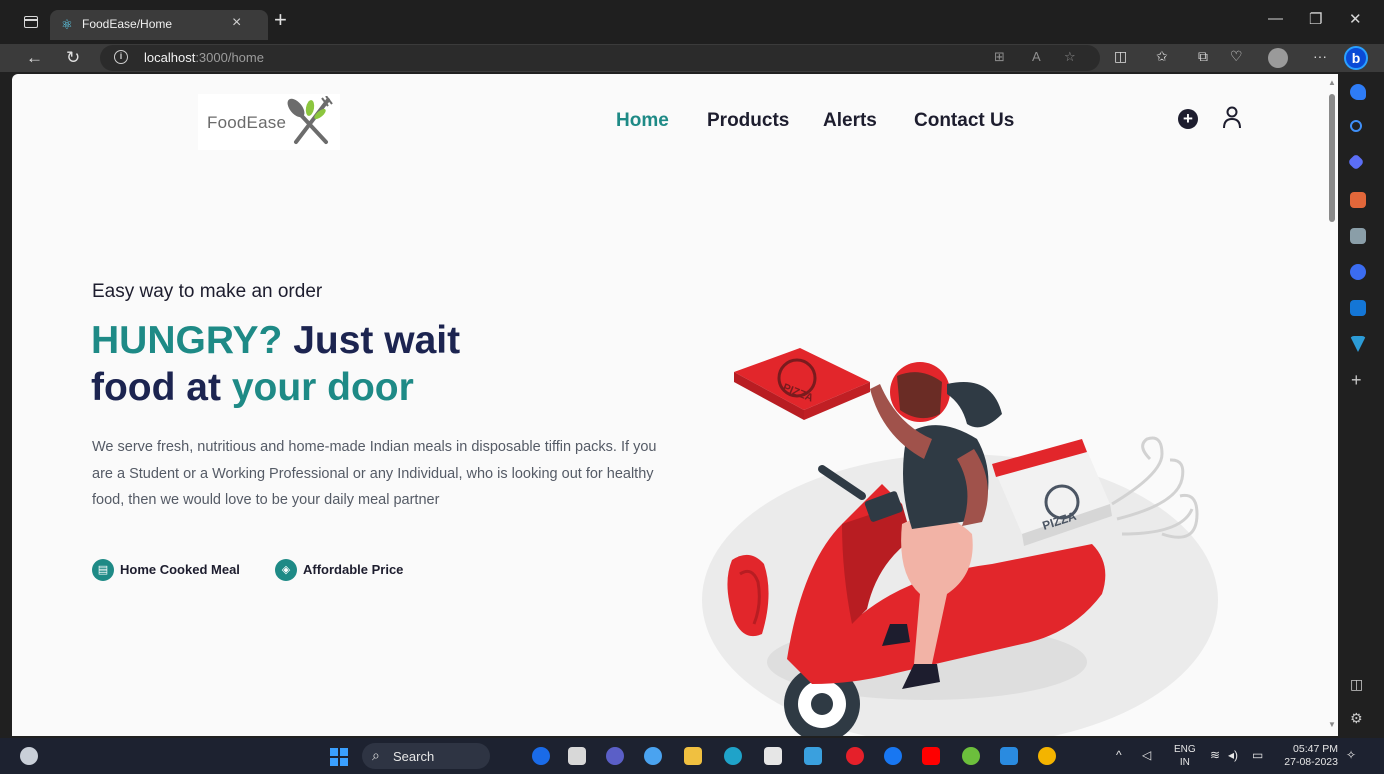 The width and height of the screenshot is (1384, 774). I want to click on microsoft365-icon, so click(1358, 272).